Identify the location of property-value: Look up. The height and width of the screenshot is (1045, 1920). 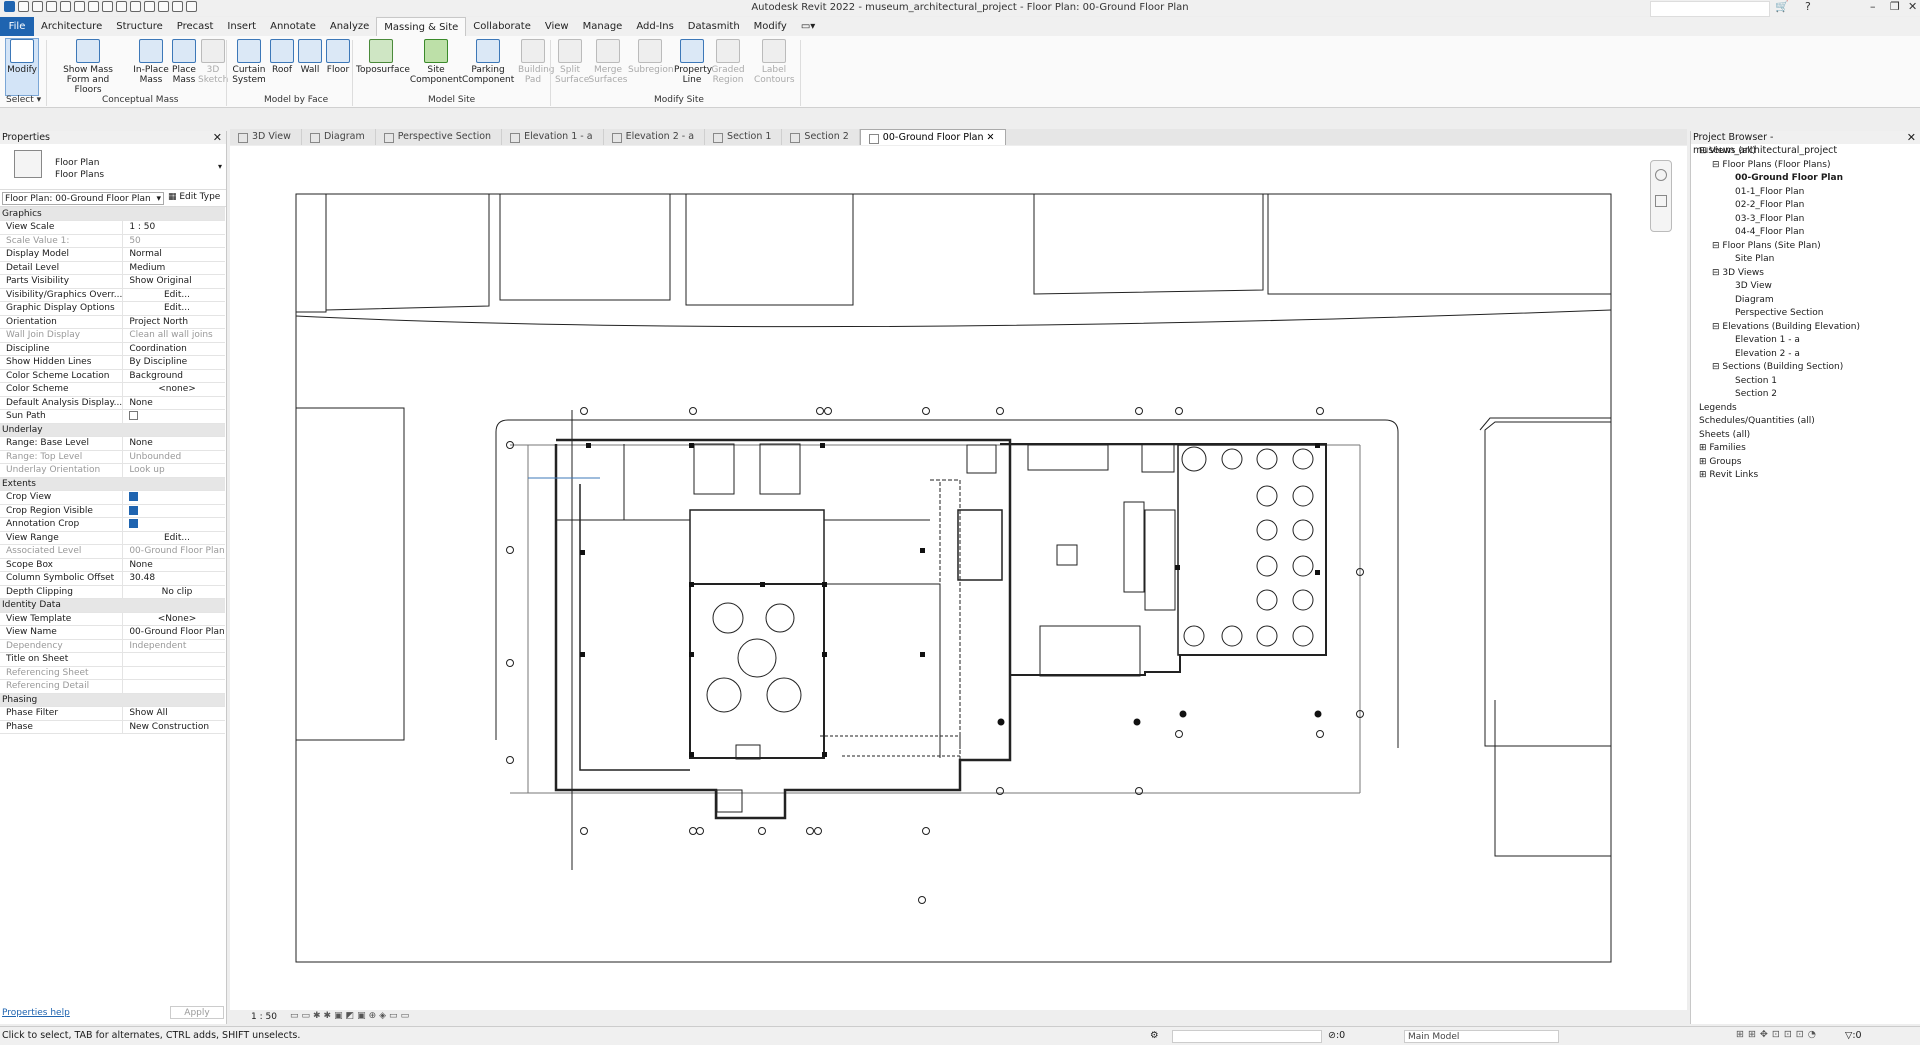
(173, 470).